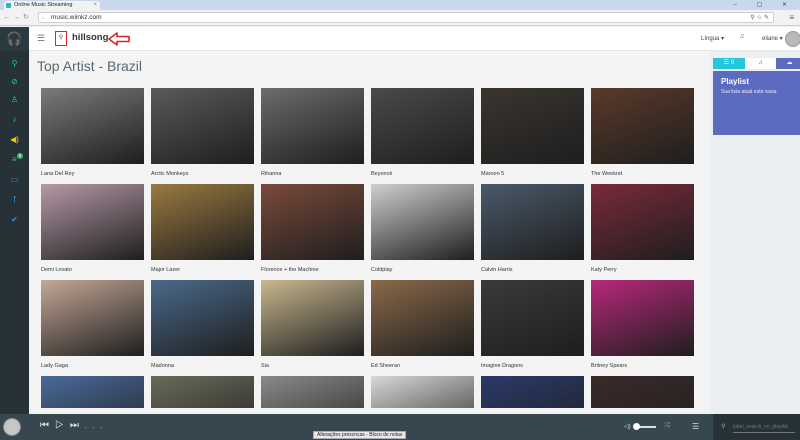  What do you see at coordinates (422, 174) in the screenshot?
I see `artist-name: Beyoncé` at bounding box center [422, 174].